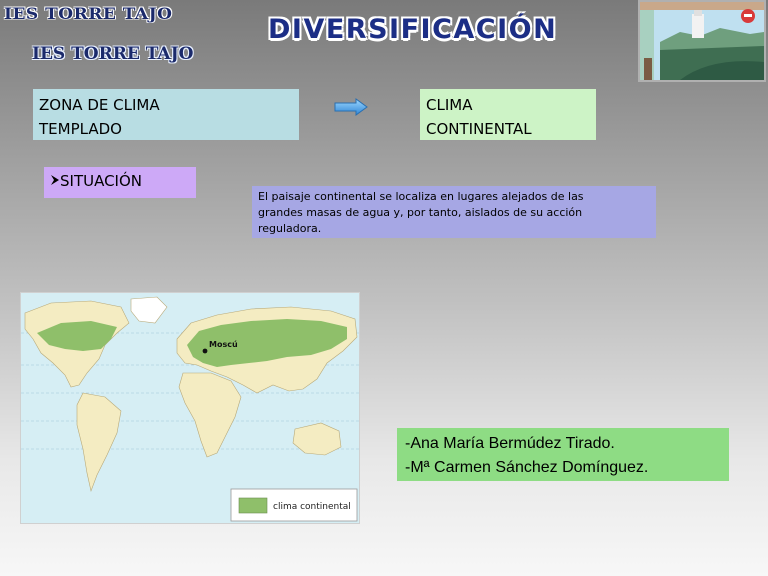 Image resolution: width=768 pixels, height=576 pixels. What do you see at coordinates (413, 29) in the screenshot?
I see `page-title: DIVERSIFICACIÓN` at bounding box center [413, 29].